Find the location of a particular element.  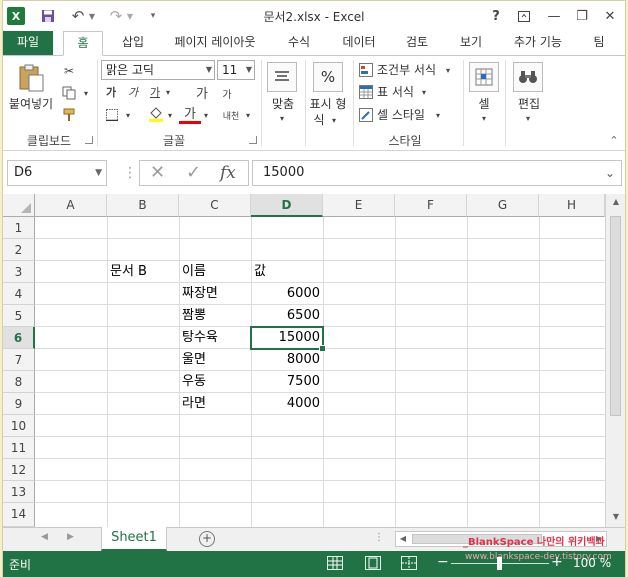

format-as-table-icon is located at coordinates (366, 92).